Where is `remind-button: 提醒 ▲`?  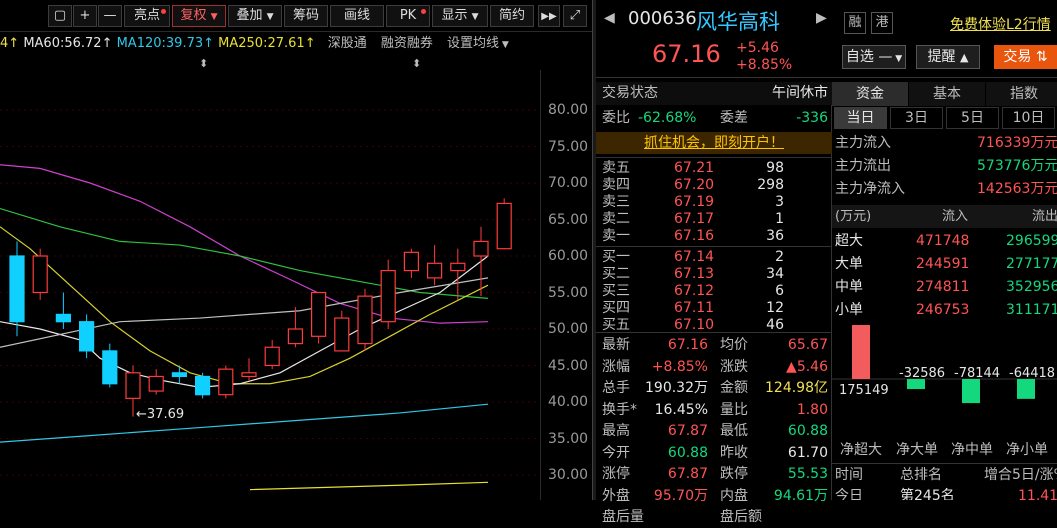 remind-button: 提醒 ▲ is located at coordinates (948, 57).